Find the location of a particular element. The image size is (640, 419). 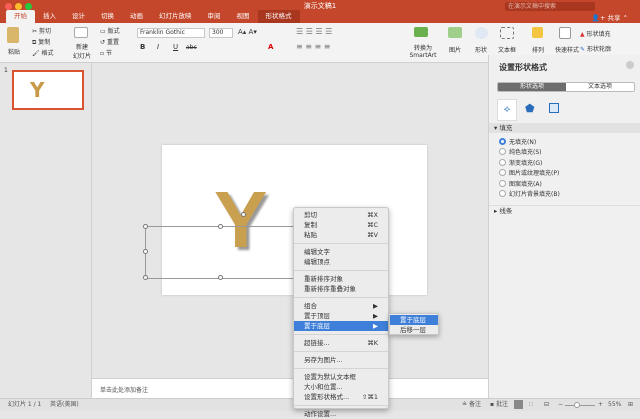

fill-option-label: 幻灯片背景填充(B) is located at coordinates (534, 195).